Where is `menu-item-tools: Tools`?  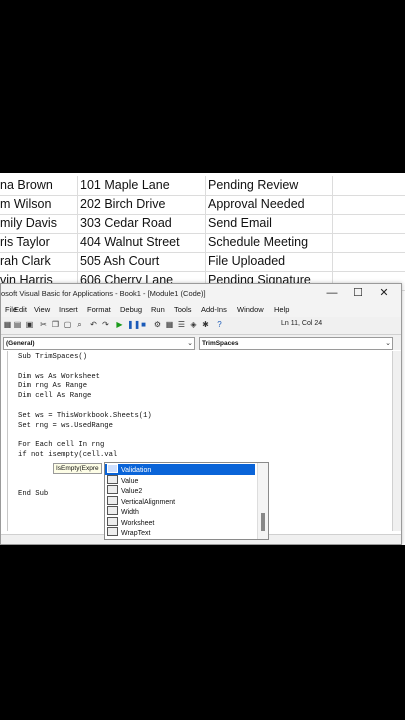
menu-item-tools: Tools is located at coordinates (183, 310).